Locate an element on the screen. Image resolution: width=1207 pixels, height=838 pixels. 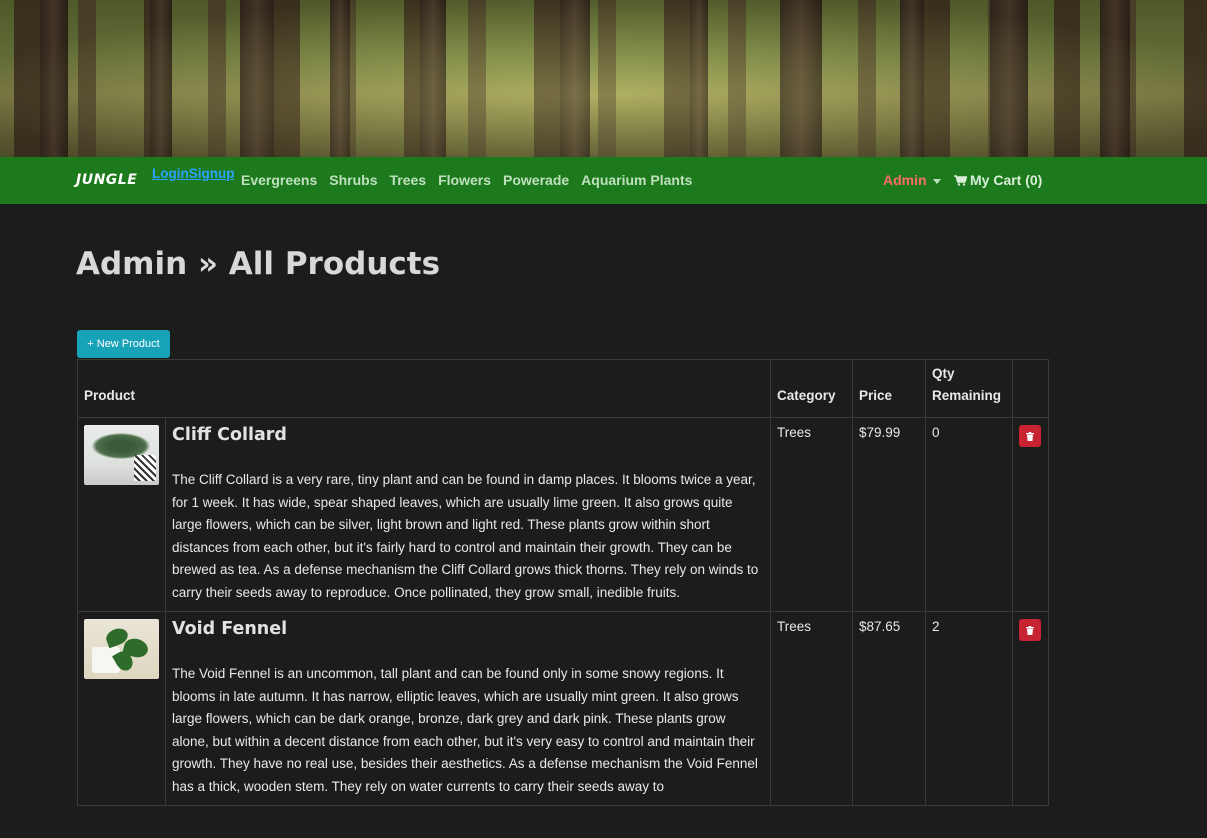
header-product: Product is located at coordinates (424, 388).